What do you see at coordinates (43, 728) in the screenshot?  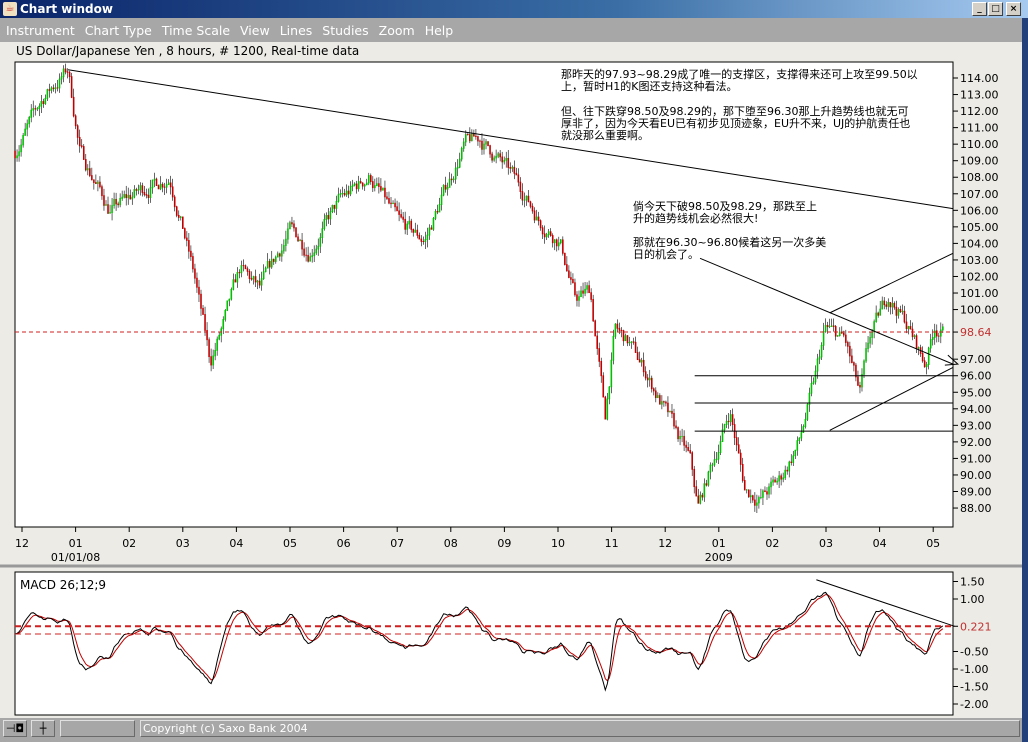 I see `crosshair-icon: ┼` at bounding box center [43, 728].